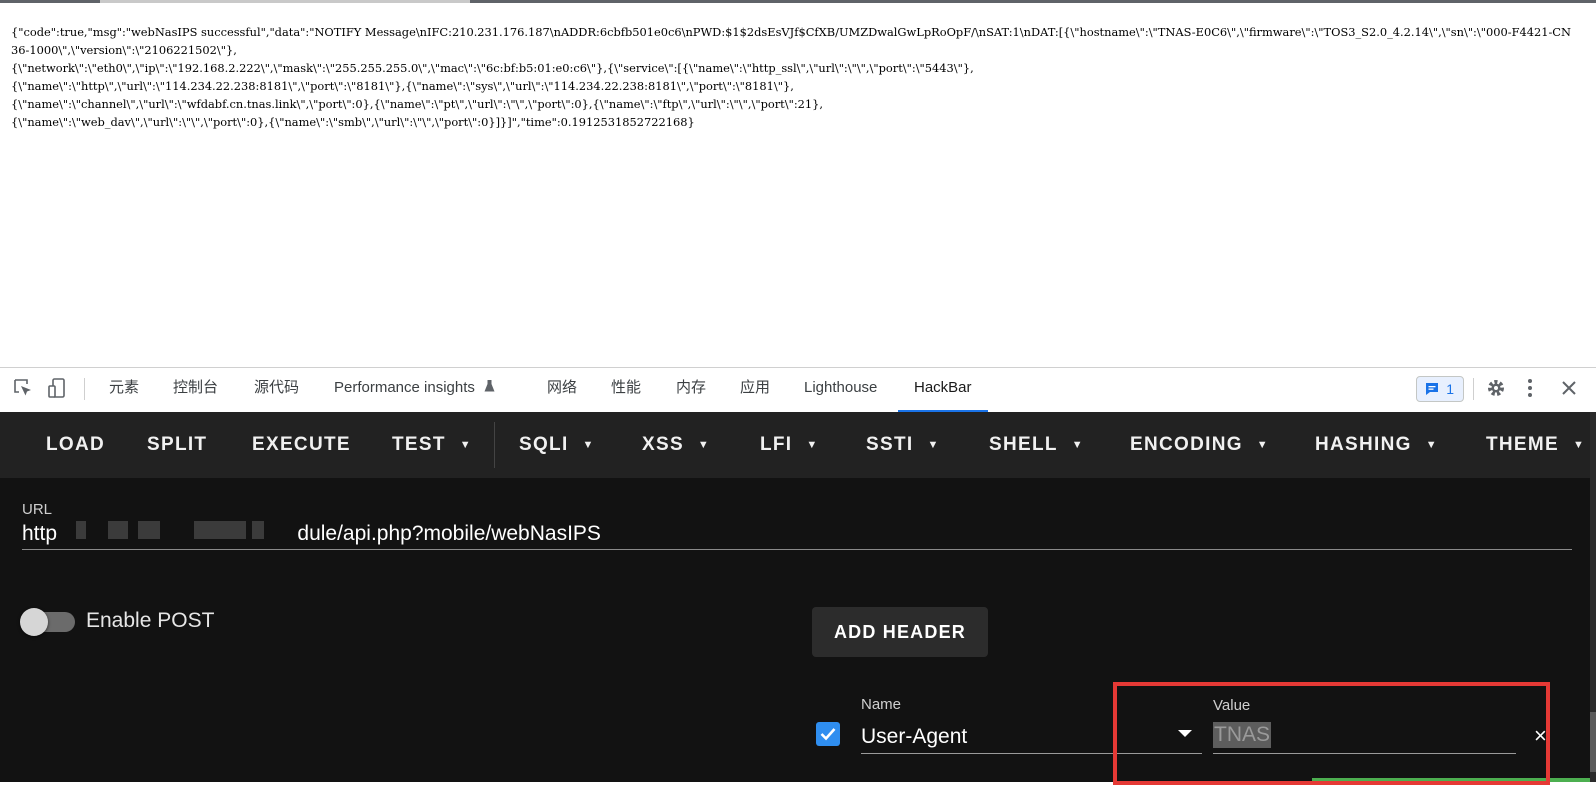 This screenshot has width=1596, height=785. I want to click on ssti-menu-button: SSTI ▼, so click(903, 445).